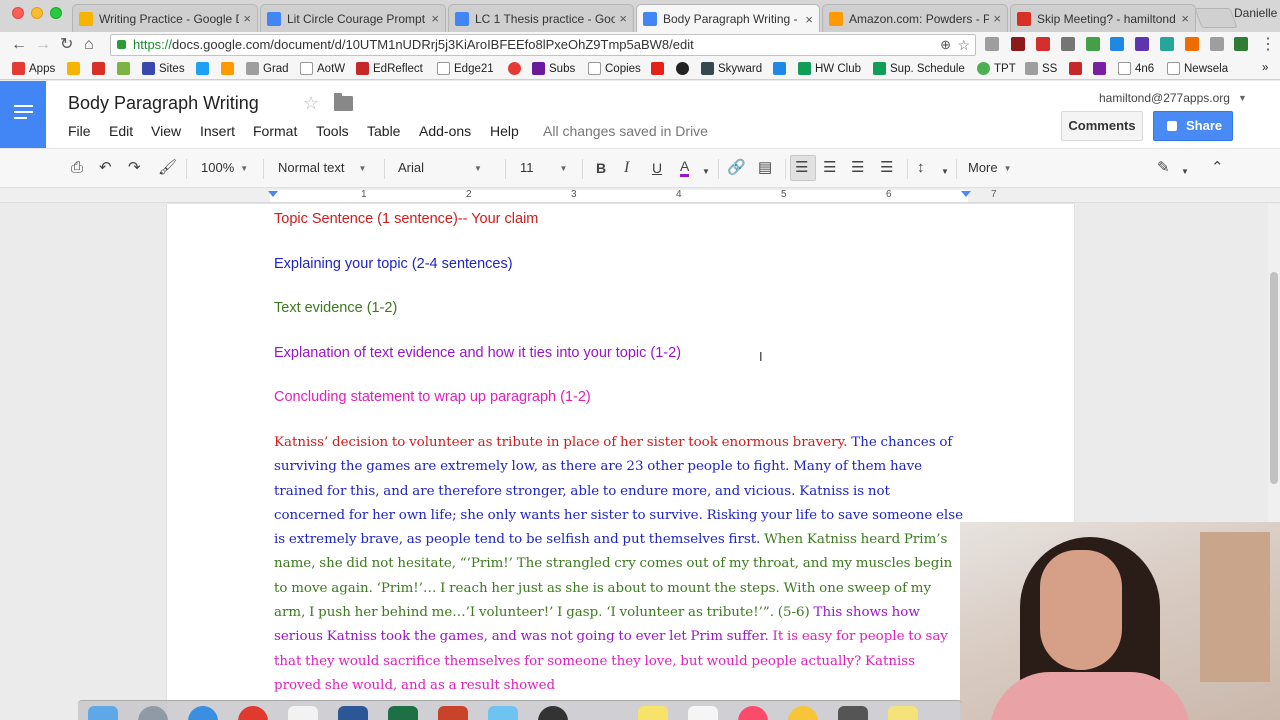 The image size is (1280, 720). Describe the element at coordinates (781, 68) in the screenshot. I see `bookmark-calendar2` at that location.